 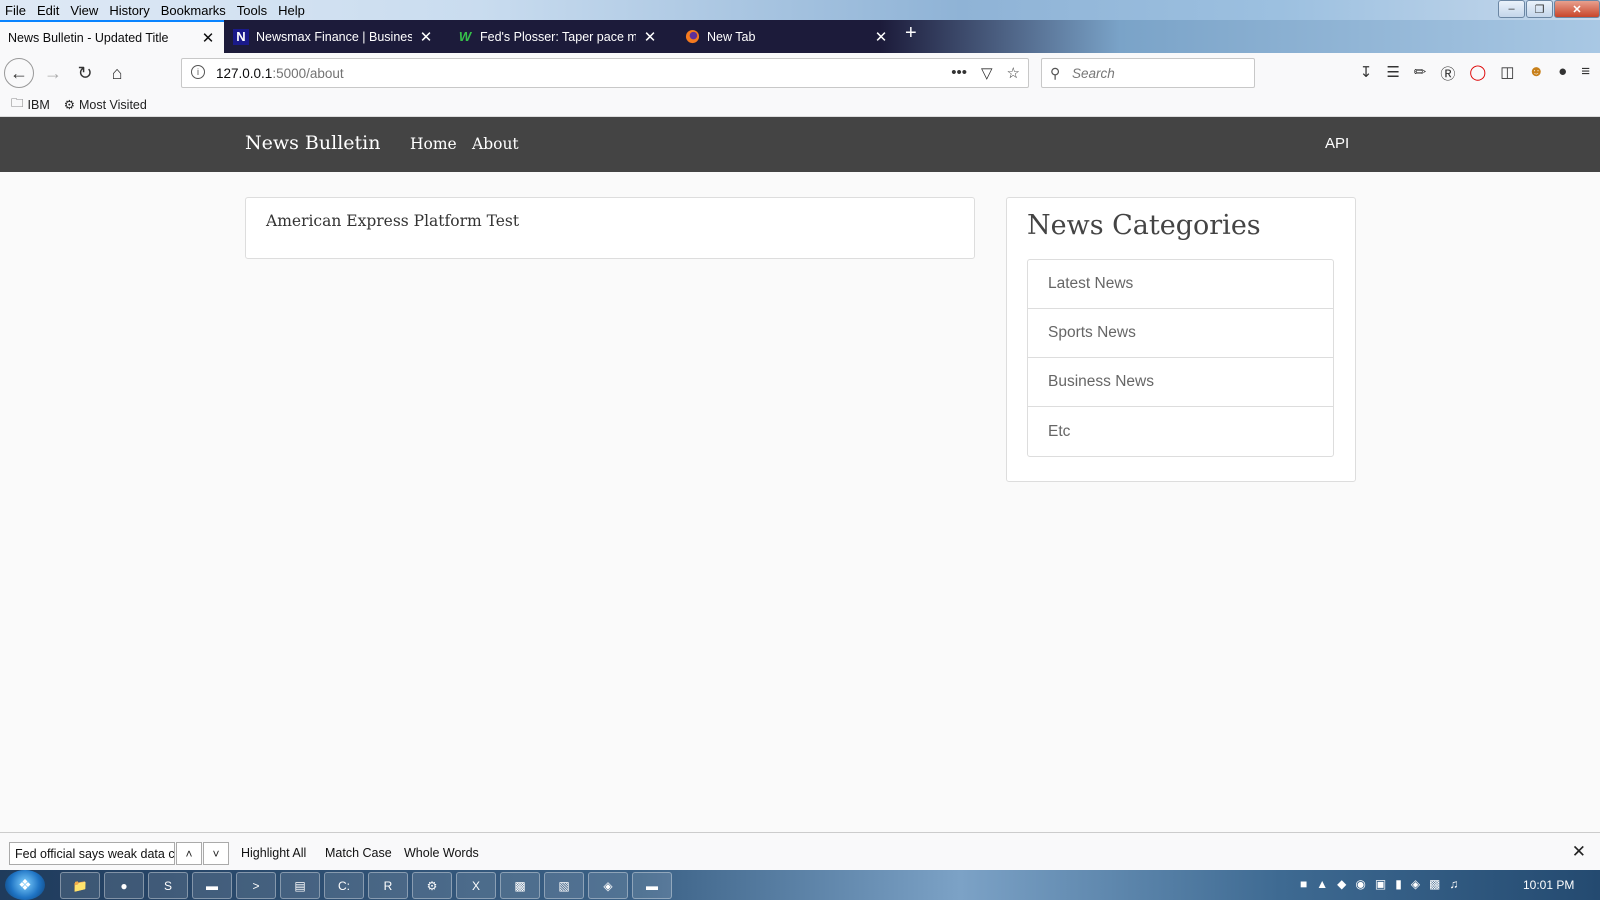 What do you see at coordinates (256, 885) in the screenshot?
I see `powershell-icon: >` at bounding box center [256, 885].